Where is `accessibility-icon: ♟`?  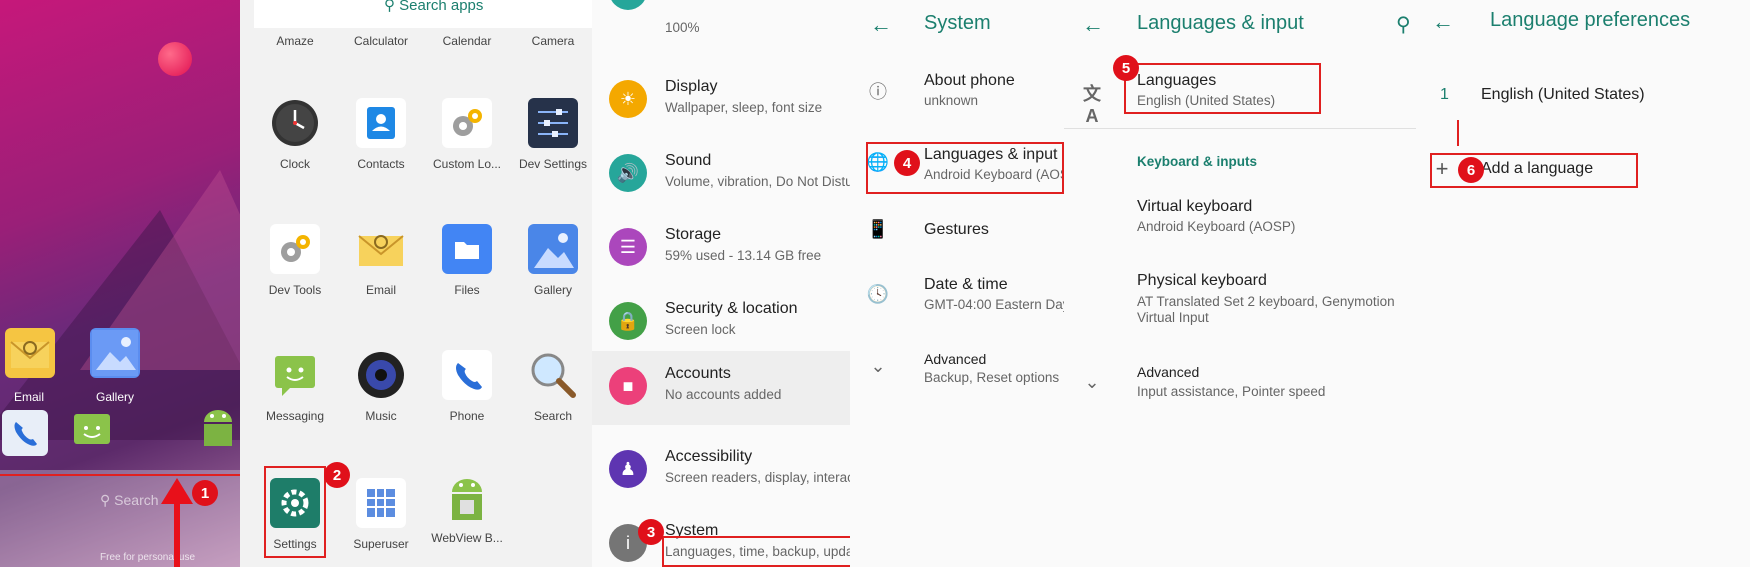 accessibility-icon: ♟ is located at coordinates (628, 469).